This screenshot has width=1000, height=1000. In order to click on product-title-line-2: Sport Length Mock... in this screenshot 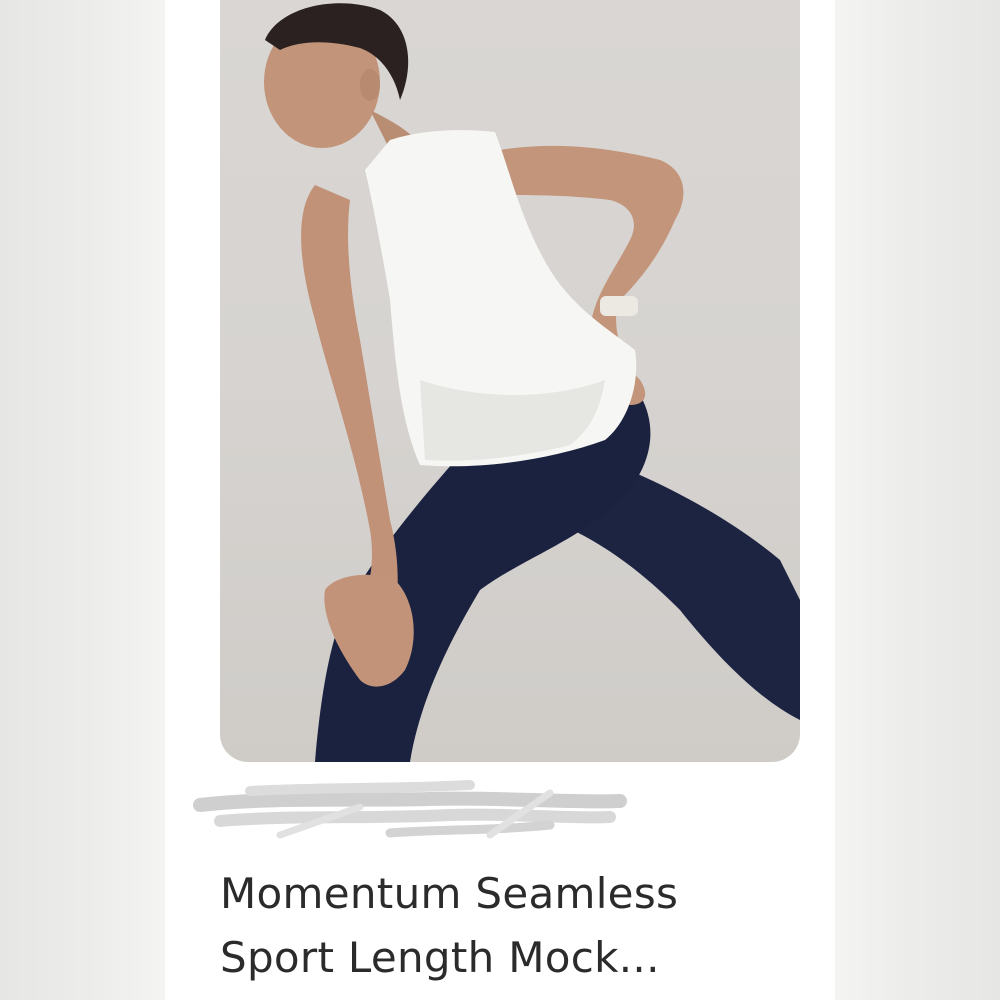, I will do `click(440, 957)`.